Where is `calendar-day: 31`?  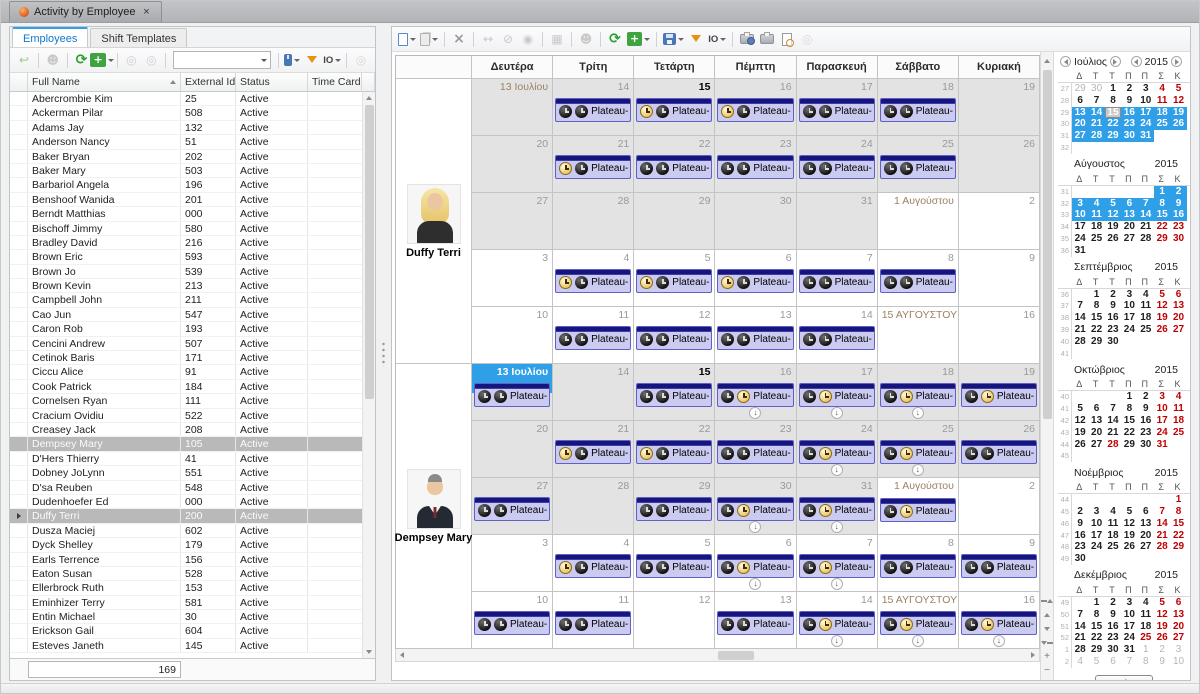 calendar-day: 31 is located at coordinates (1162, 445).